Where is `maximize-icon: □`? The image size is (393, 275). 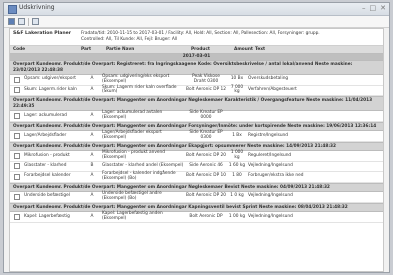 maximize-icon: □ is located at coordinates (373, 8).